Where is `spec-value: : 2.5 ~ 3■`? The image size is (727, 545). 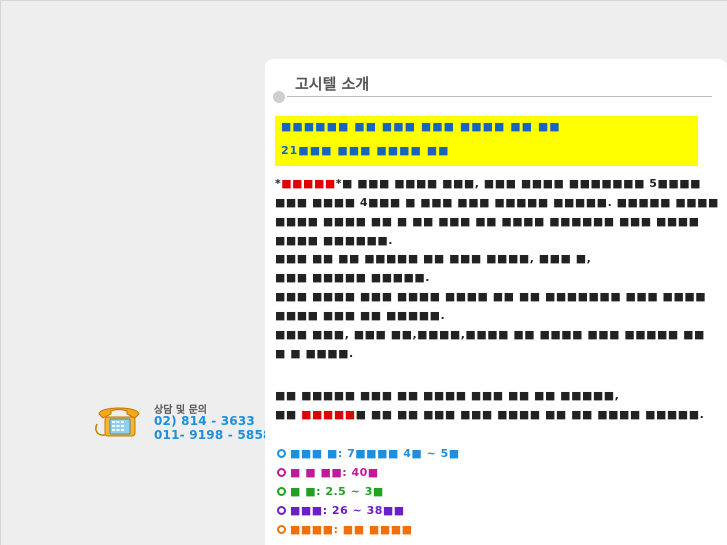 spec-value: : 2.5 ~ 3■ is located at coordinates (350, 491).